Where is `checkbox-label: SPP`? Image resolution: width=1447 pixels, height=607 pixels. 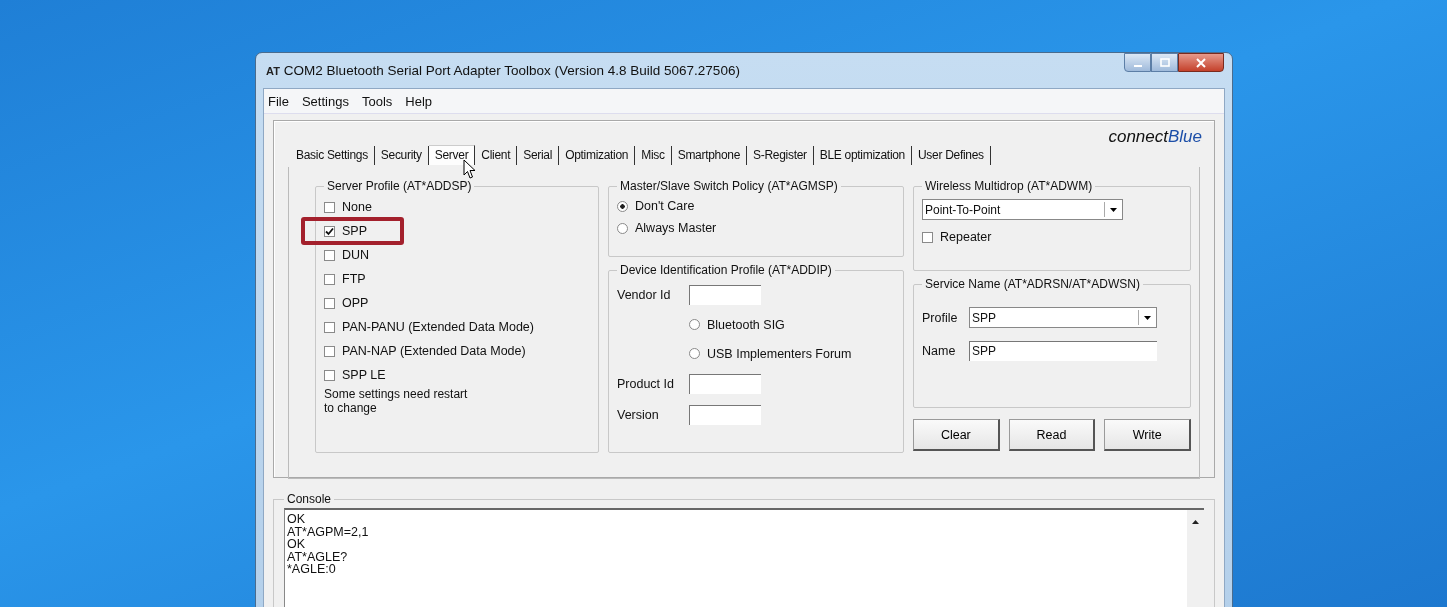 checkbox-label: SPP is located at coordinates (354, 231).